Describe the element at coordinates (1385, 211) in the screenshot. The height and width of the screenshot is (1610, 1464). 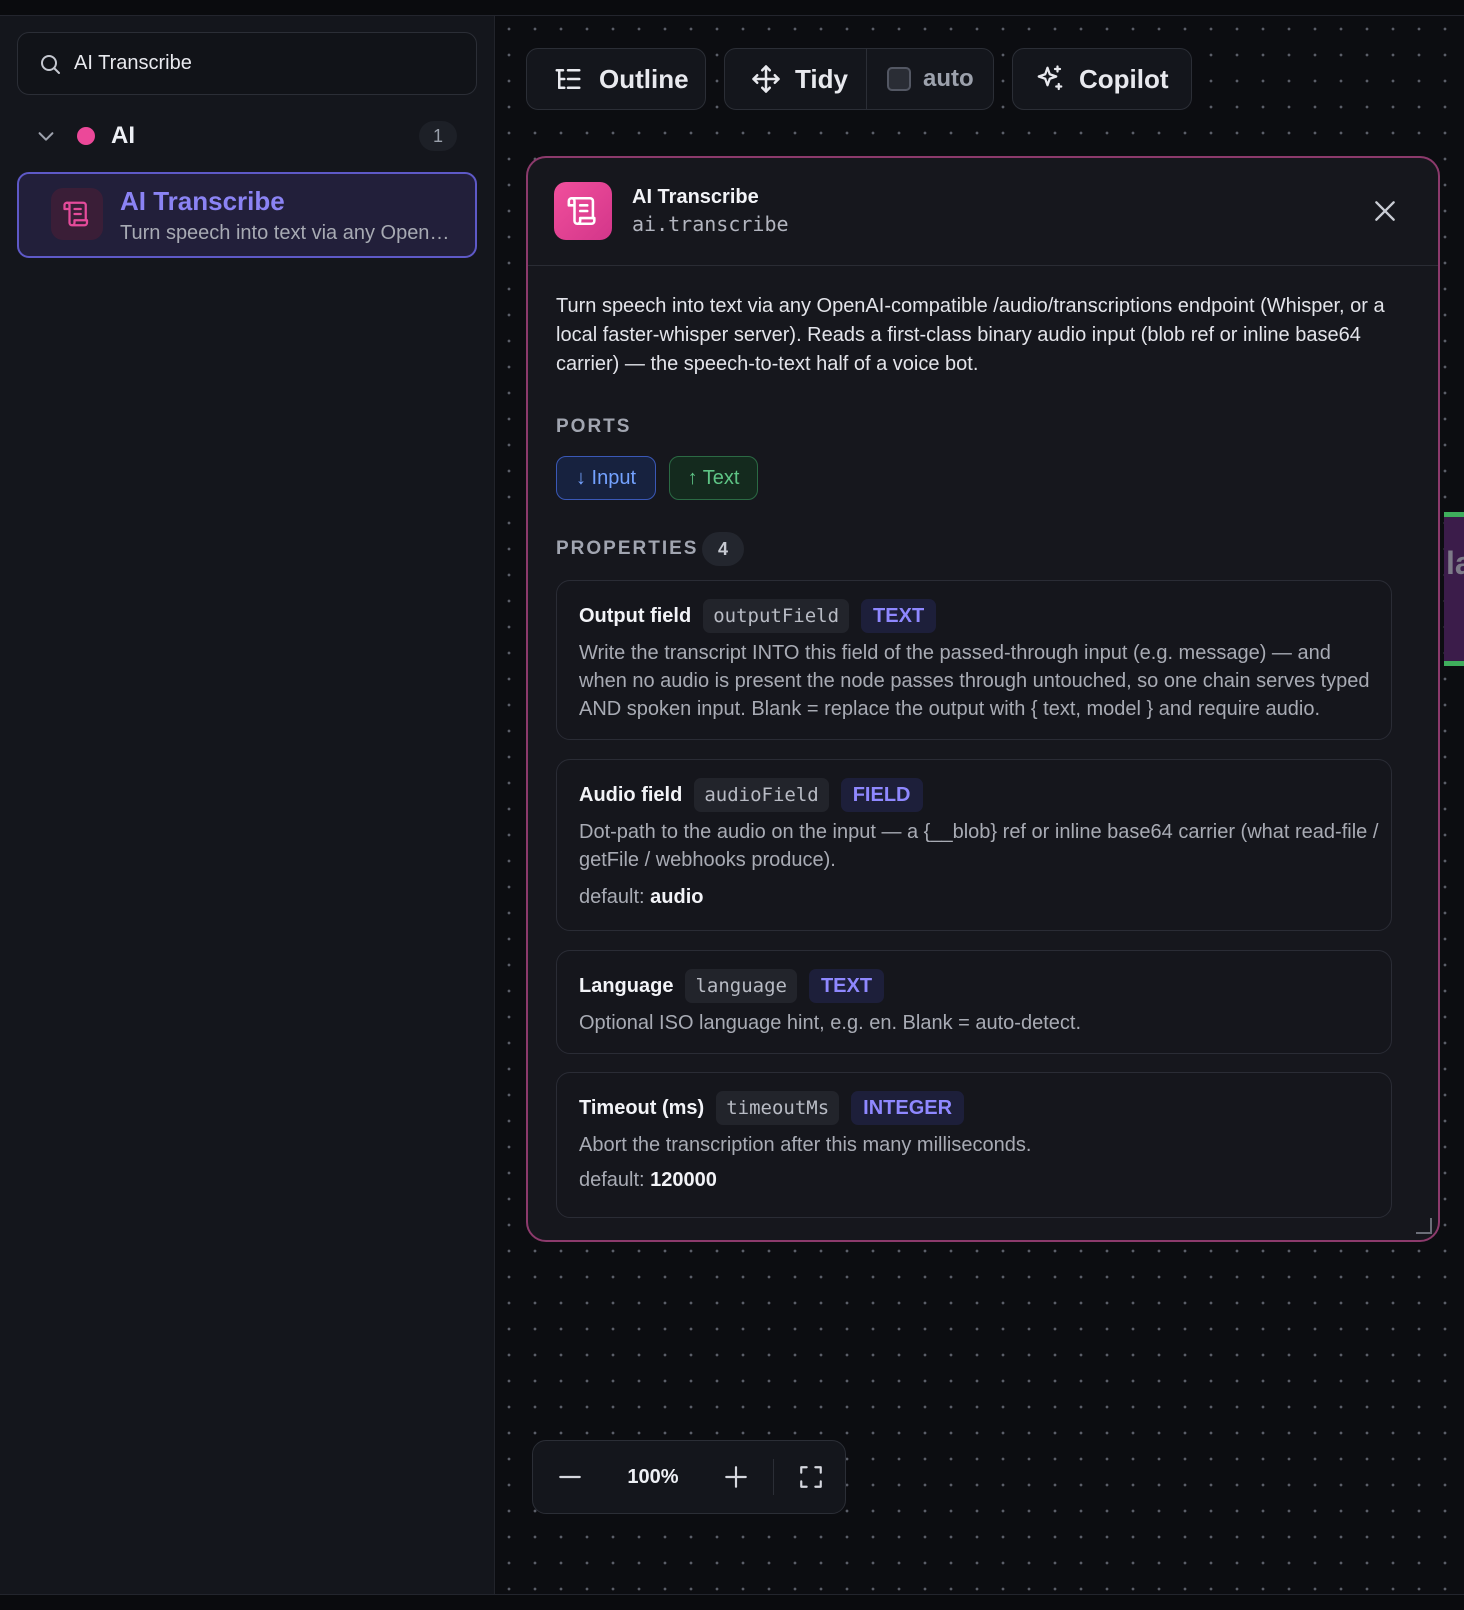
I see `close-icon` at that location.